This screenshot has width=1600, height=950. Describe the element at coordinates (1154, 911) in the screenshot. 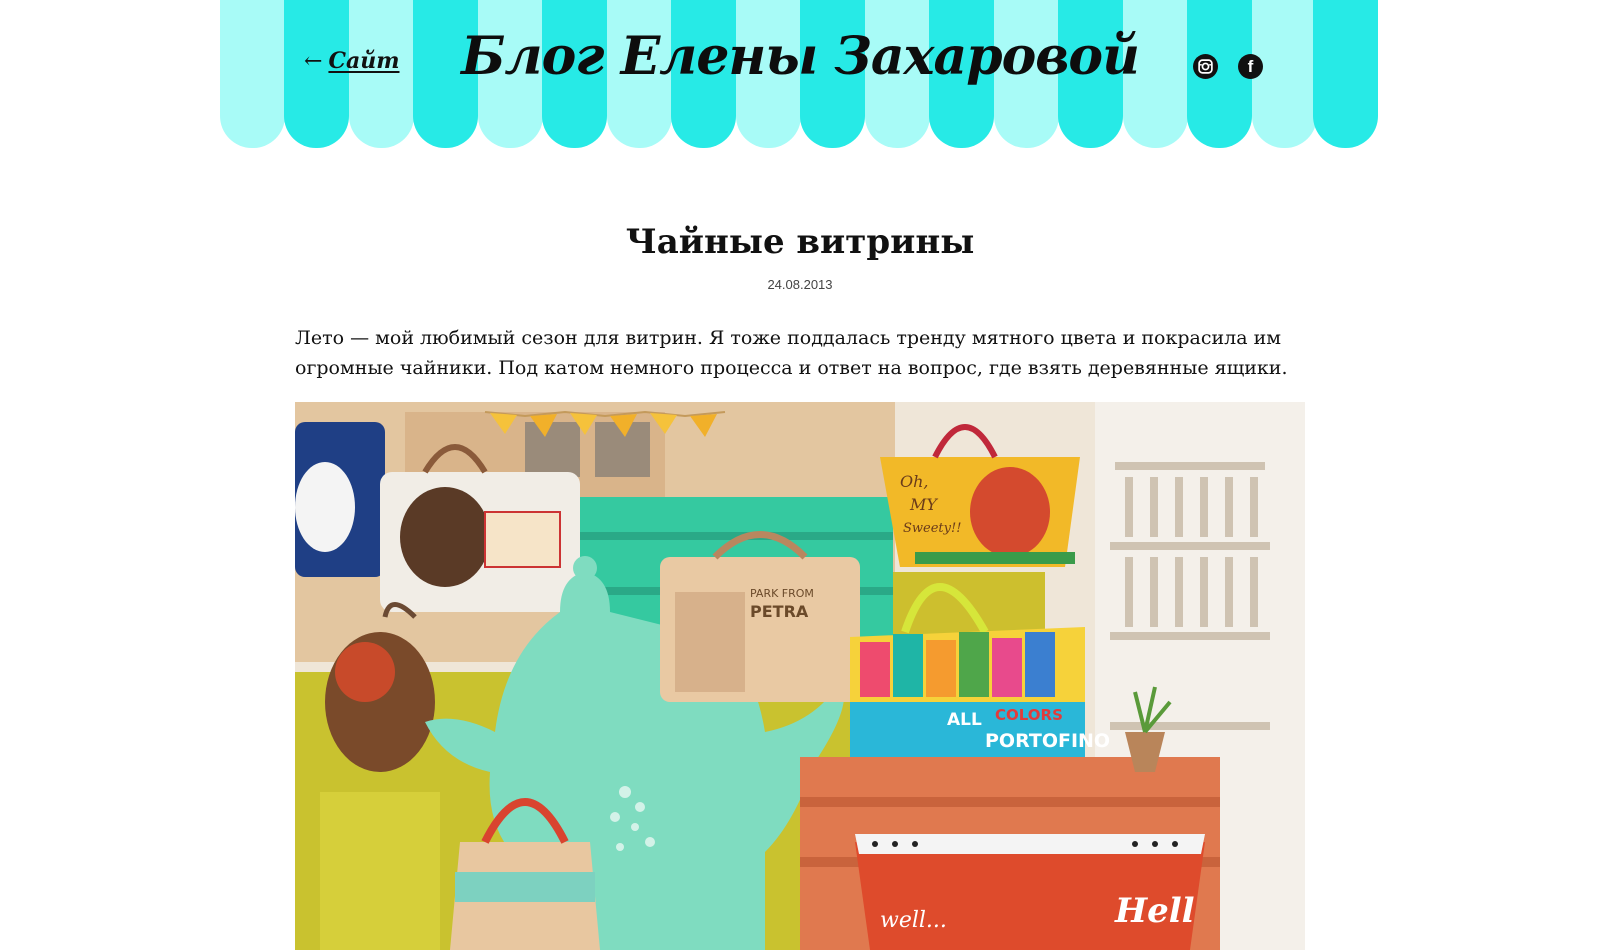

I see `bag-text-hello: Hell` at that location.